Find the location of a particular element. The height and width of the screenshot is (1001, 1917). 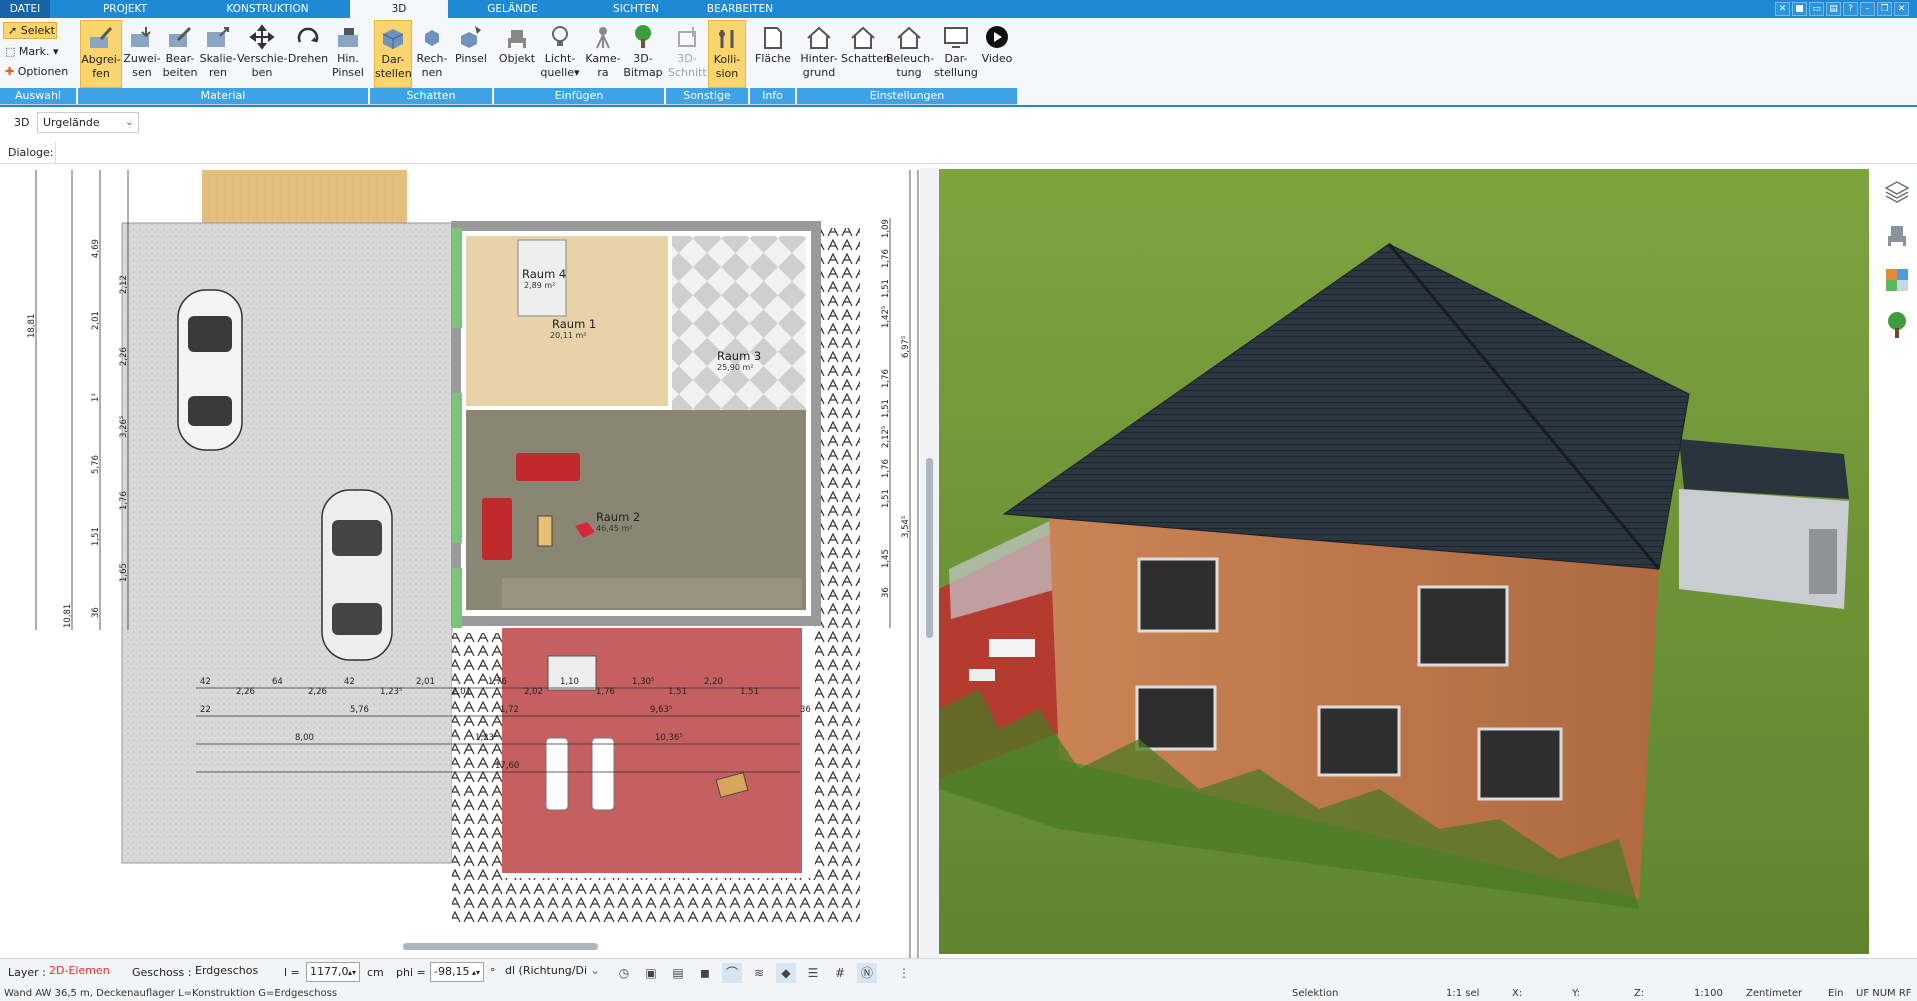

snap-layers-icon: ☰ is located at coordinates (813, 973).